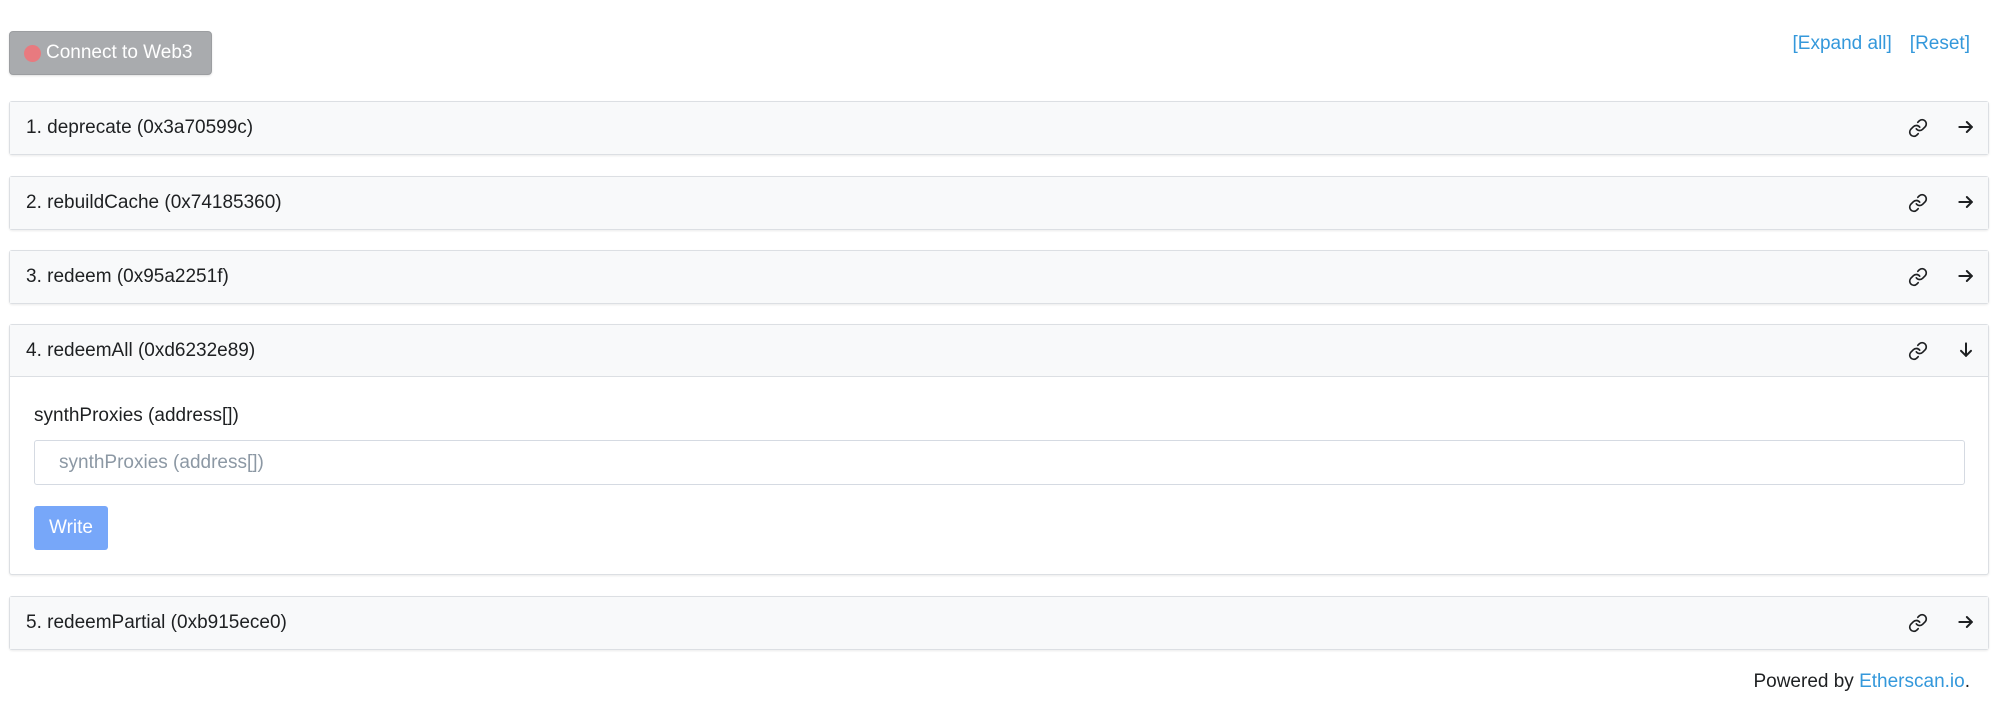  I want to click on function-panel-deprecate: 1. deprecate (0x3a70599c), so click(999, 128).